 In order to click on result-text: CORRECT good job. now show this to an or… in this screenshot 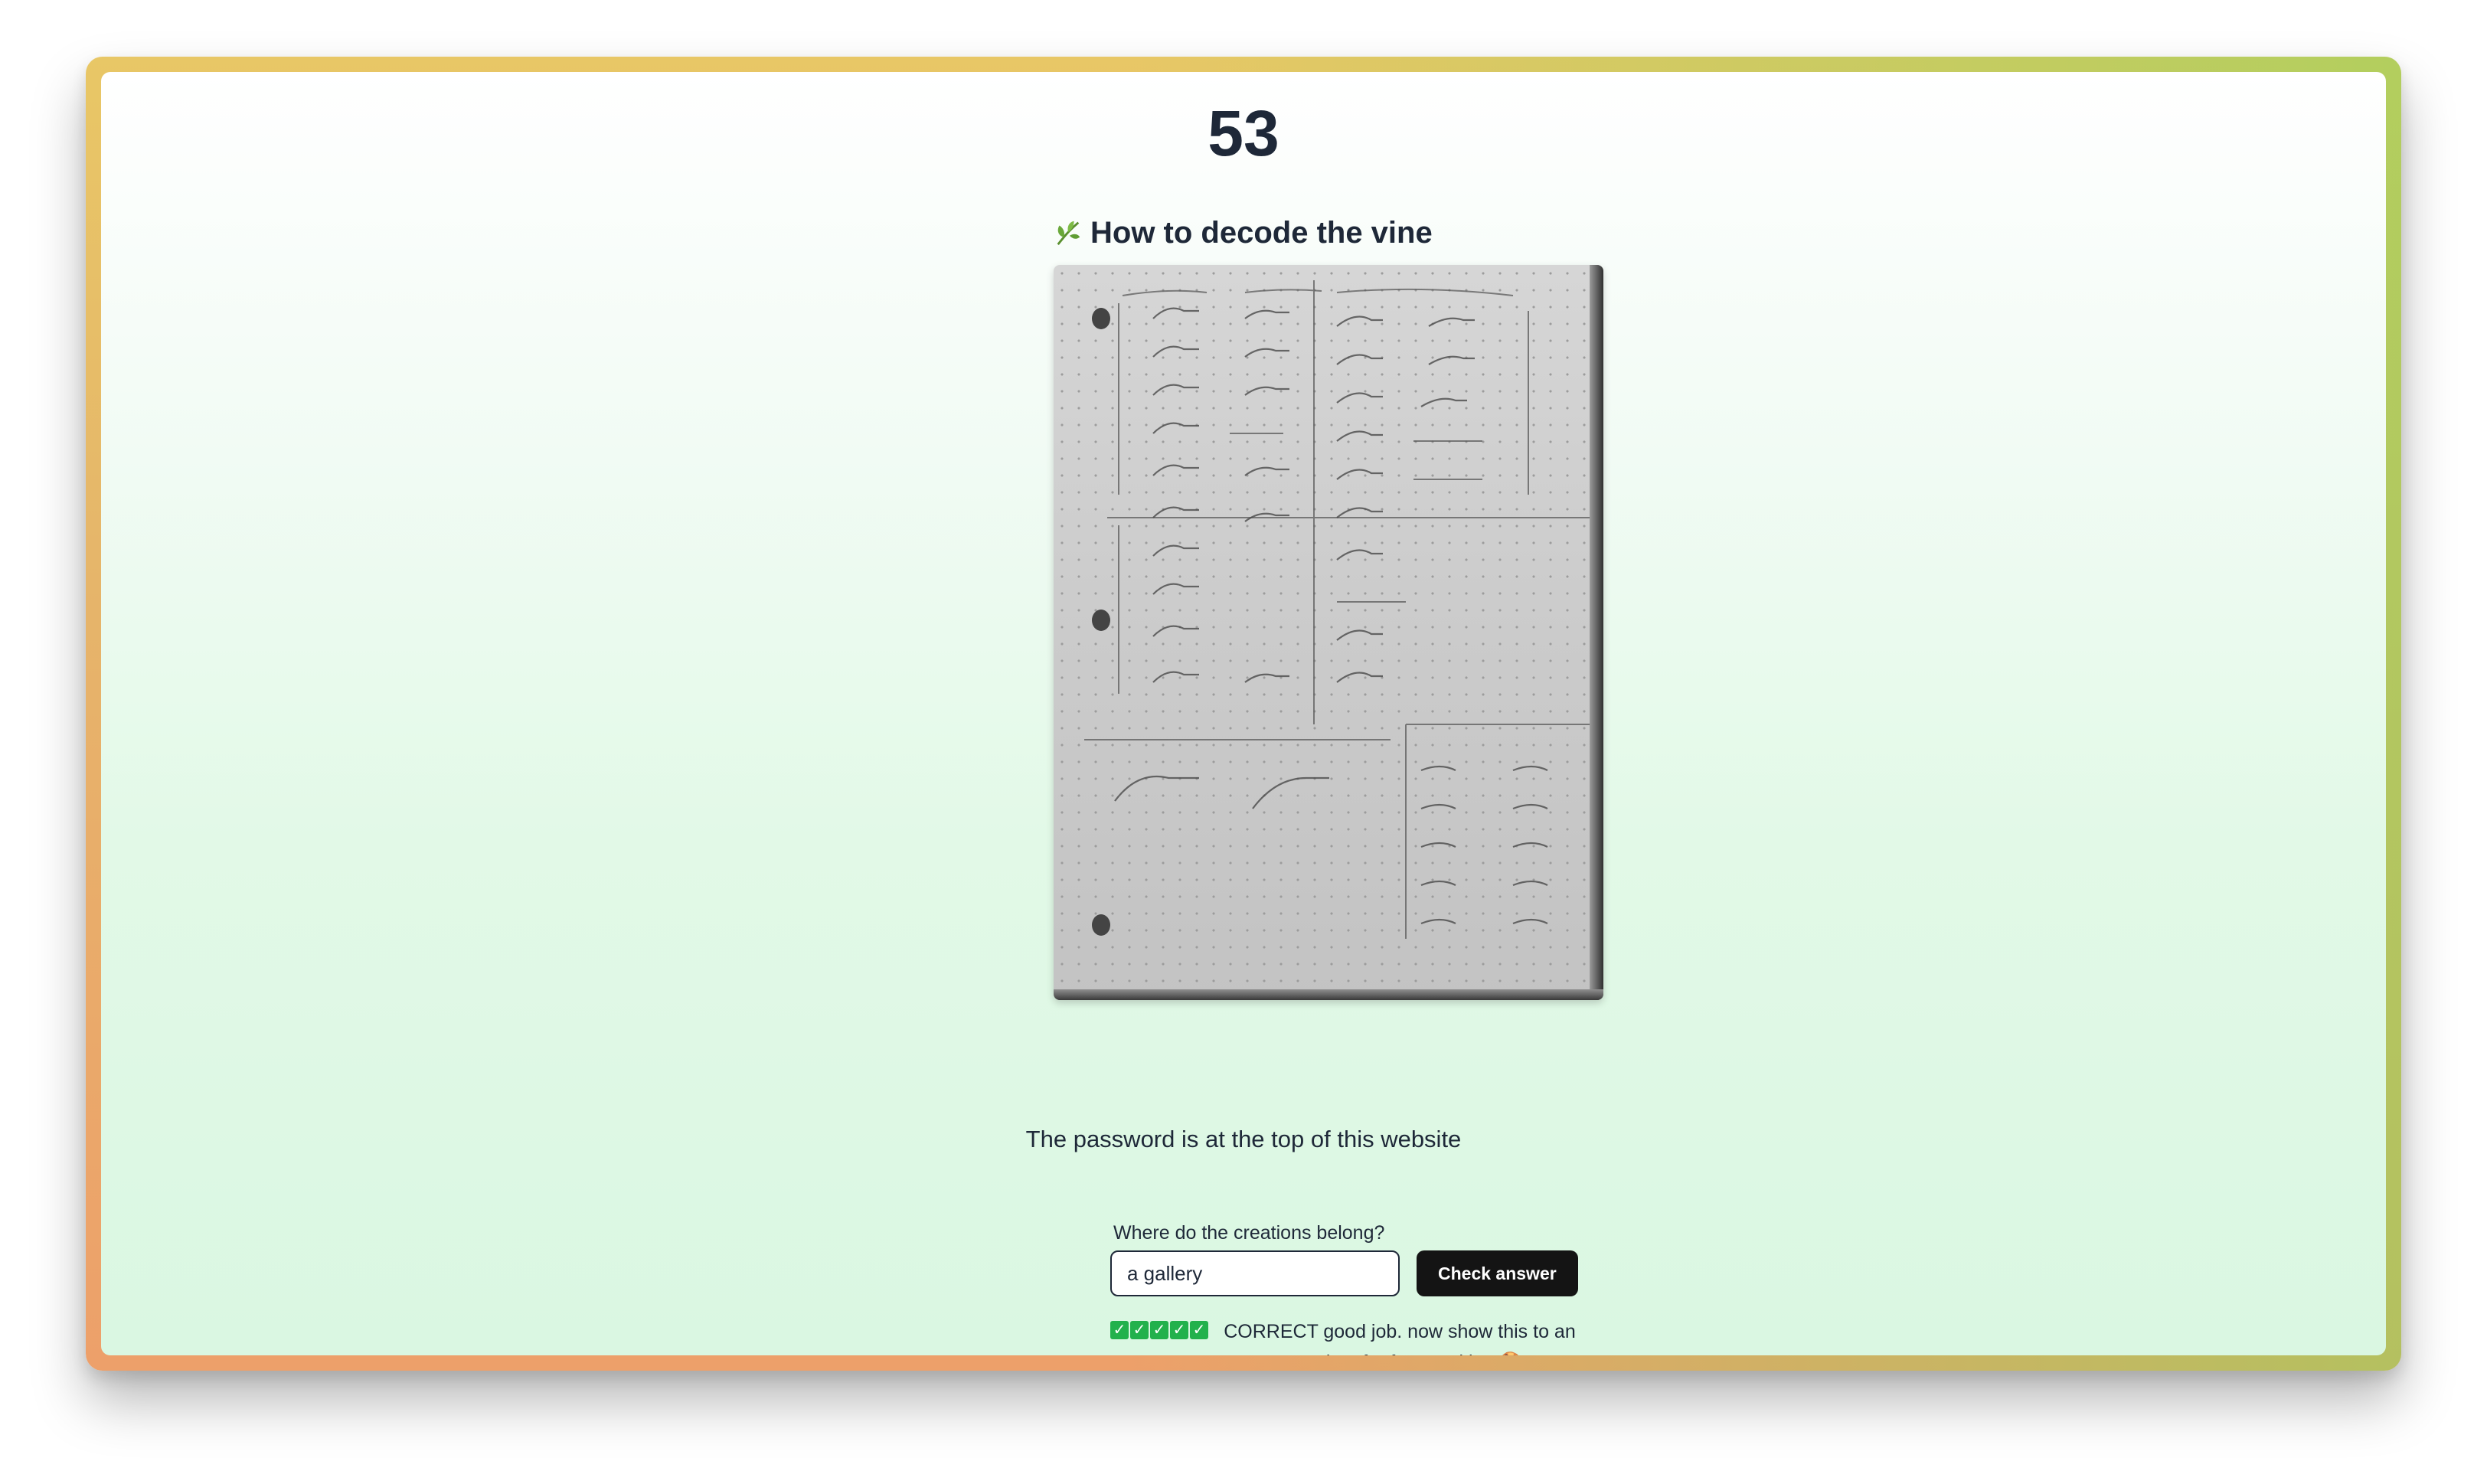, I will do `click(1400, 1338)`.